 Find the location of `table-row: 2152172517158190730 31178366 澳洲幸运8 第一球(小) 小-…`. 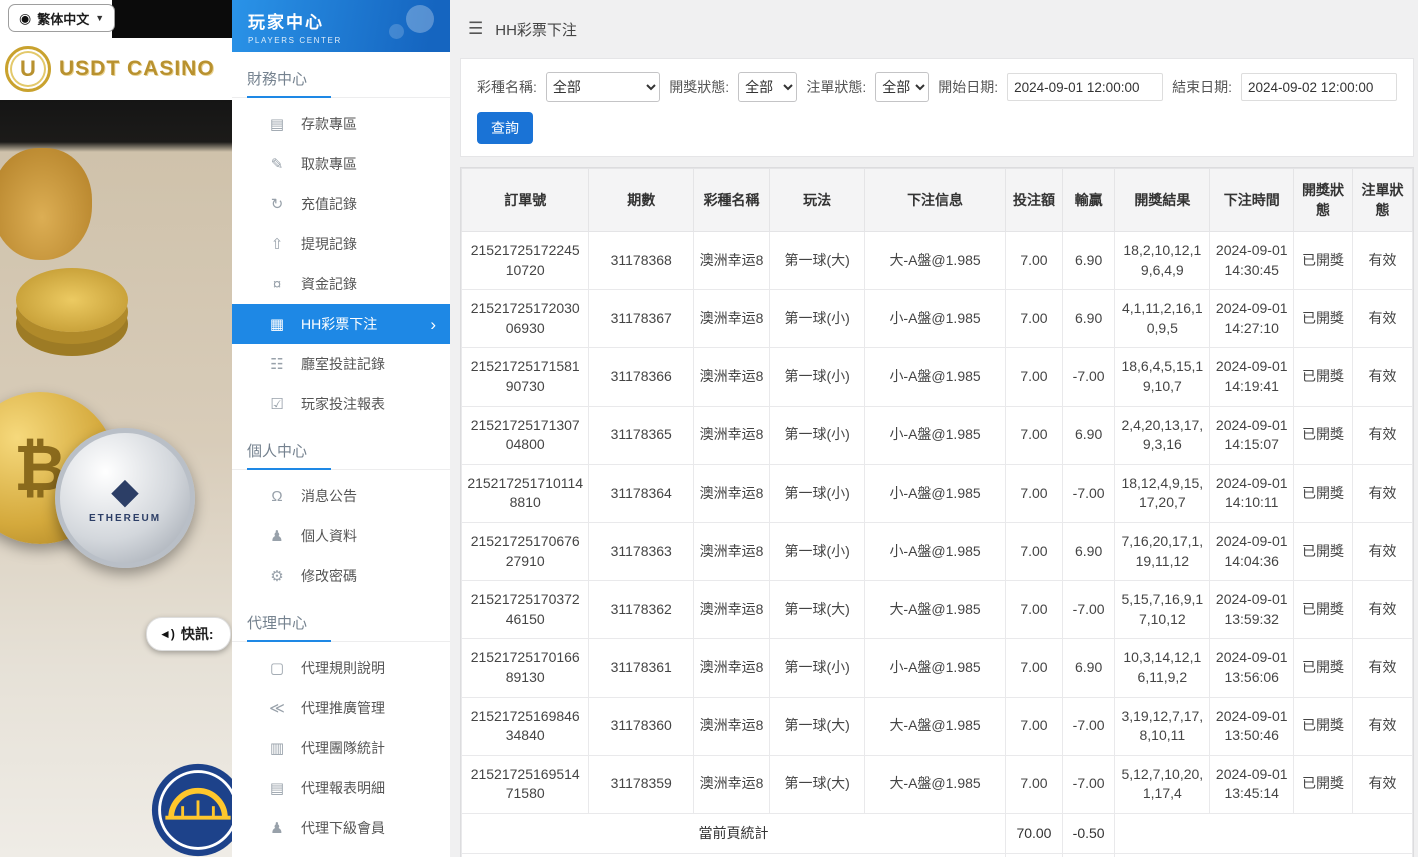

table-row: 2152172517158190730 31178366 澳洲幸运8 第一球(小) 小-… is located at coordinates (936, 377).